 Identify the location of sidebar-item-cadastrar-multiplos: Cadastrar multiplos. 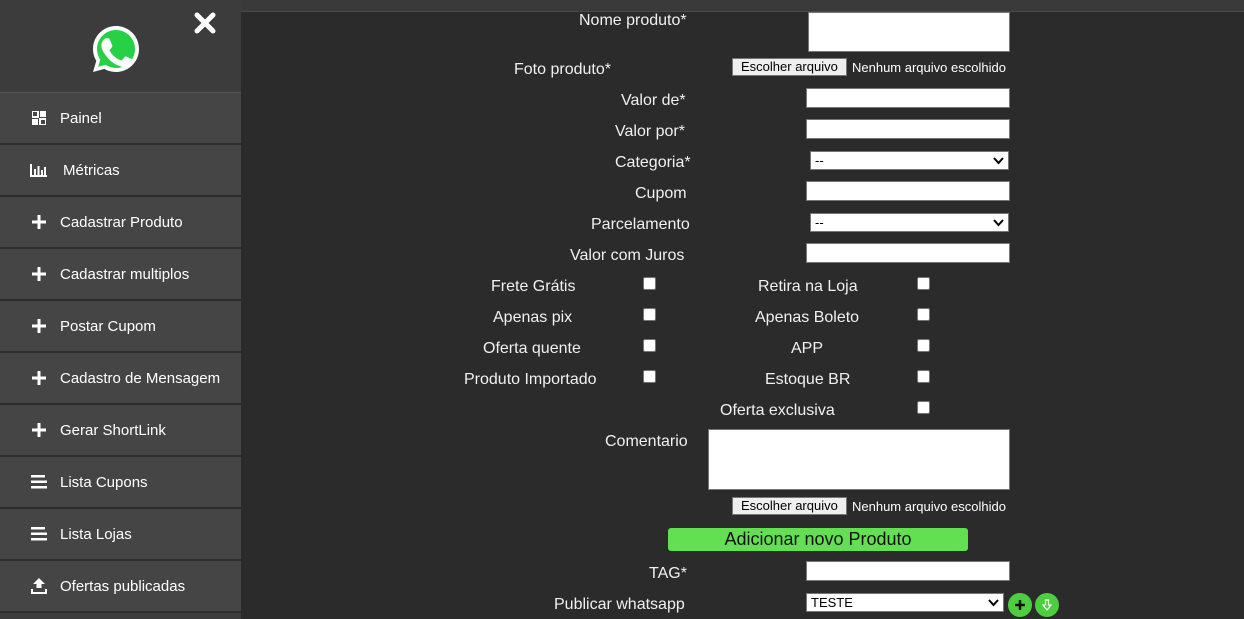
(120, 275).